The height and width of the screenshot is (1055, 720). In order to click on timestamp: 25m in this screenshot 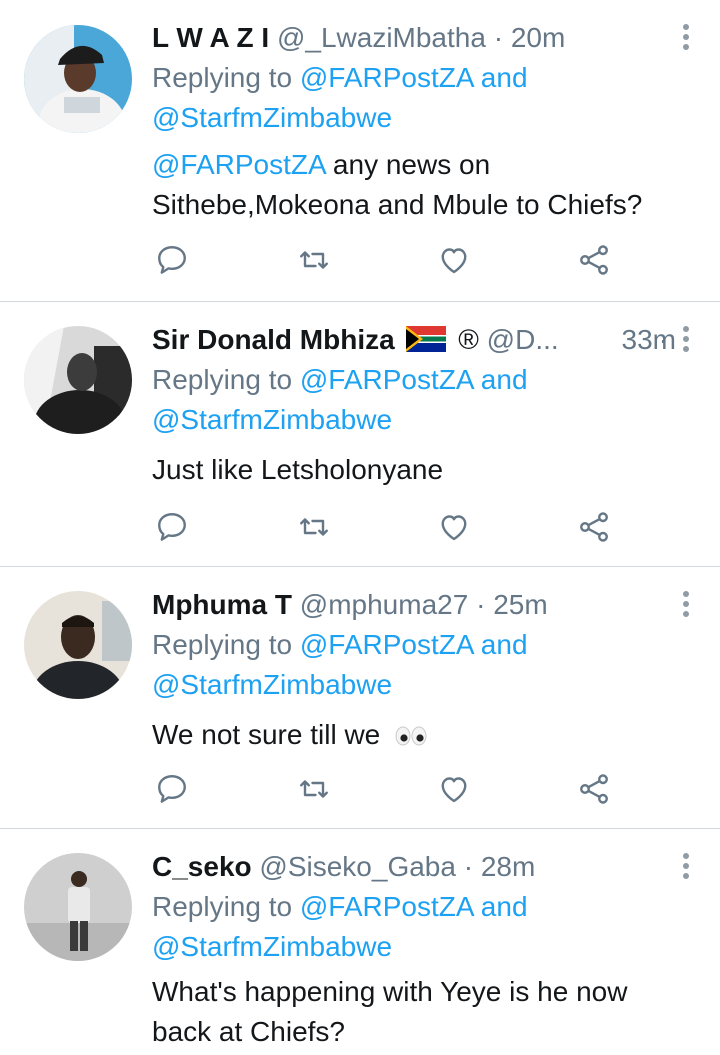, I will do `click(520, 604)`.